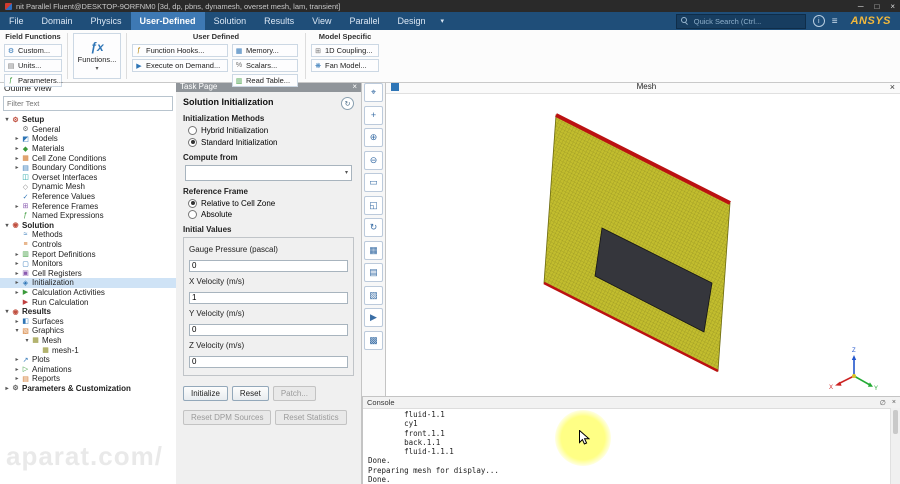 The image size is (900, 484). Describe the element at coordinates (894, 403) in the screenshot. I see `console-close-icon: ×` at that location.